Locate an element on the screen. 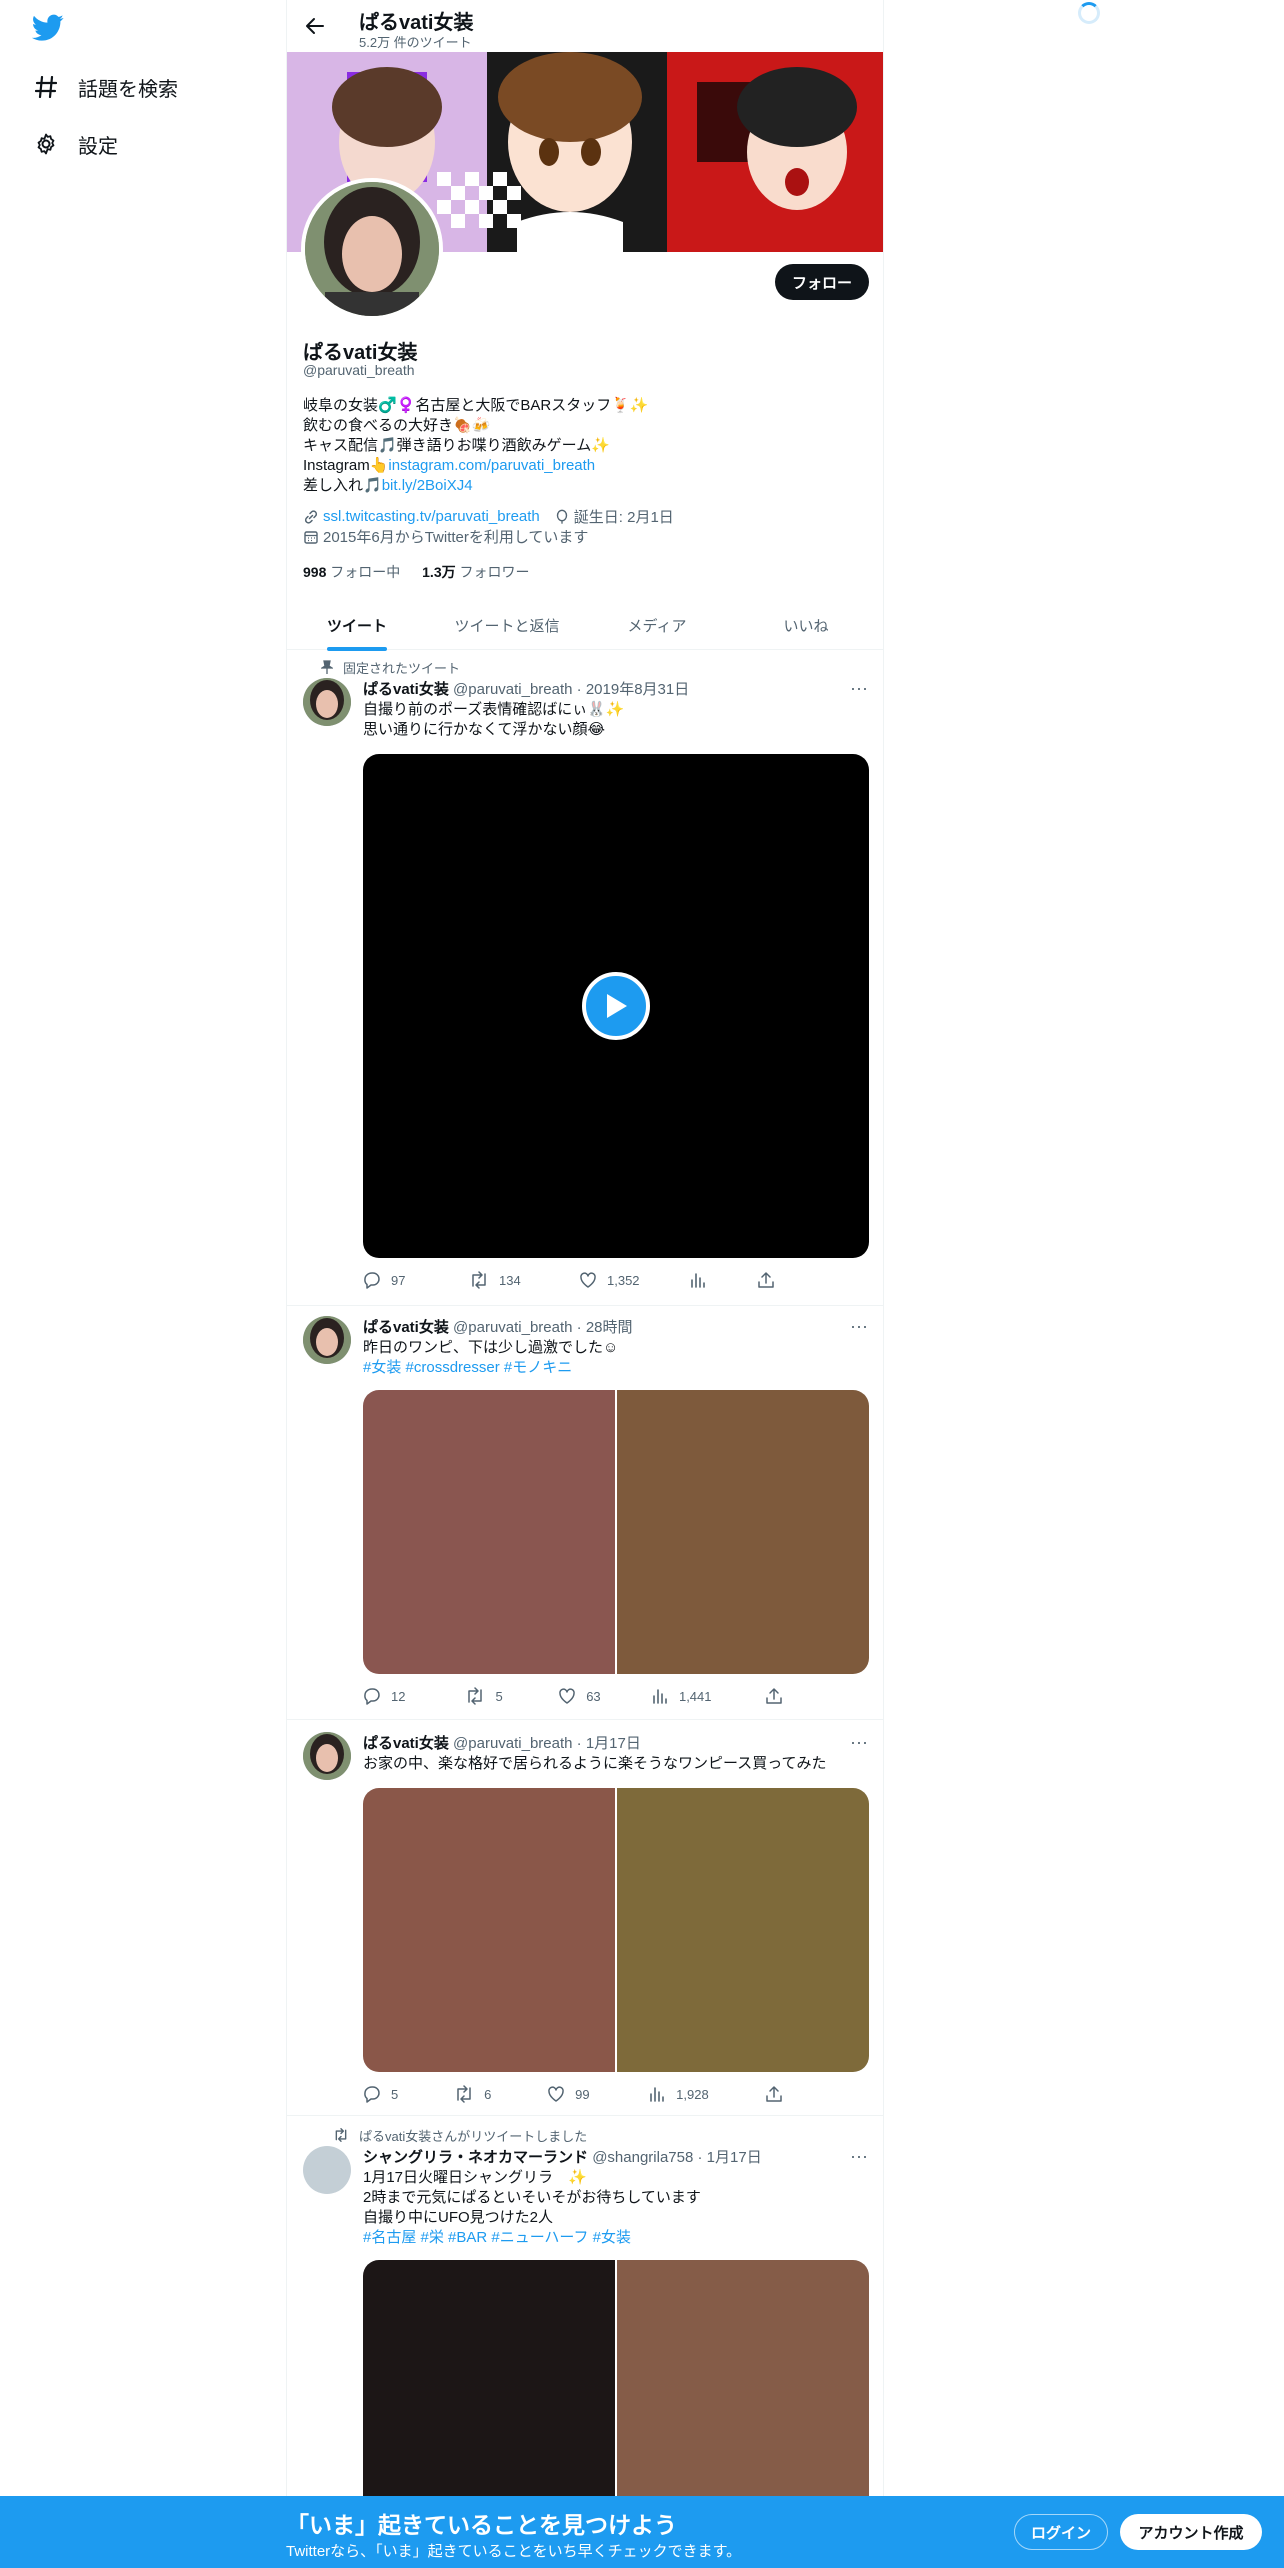 The image size is (1284, 2568). tweet-header: シャングリラ・ネオカマーランド @shangrila758 · 1月17日 is located at coordinates (562, 2157).